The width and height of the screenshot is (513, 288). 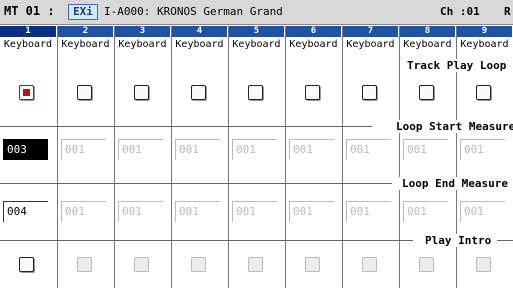 I want to click on track-play-loop-label: Track Play Loop, so click(x=457, y=65).